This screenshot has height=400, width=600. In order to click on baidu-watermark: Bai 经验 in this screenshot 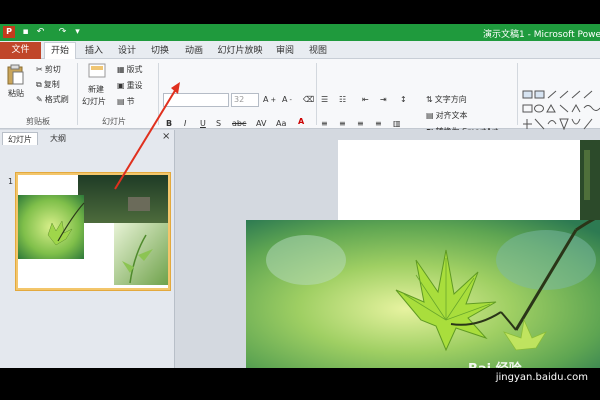, I will do `click(495, 363)`.